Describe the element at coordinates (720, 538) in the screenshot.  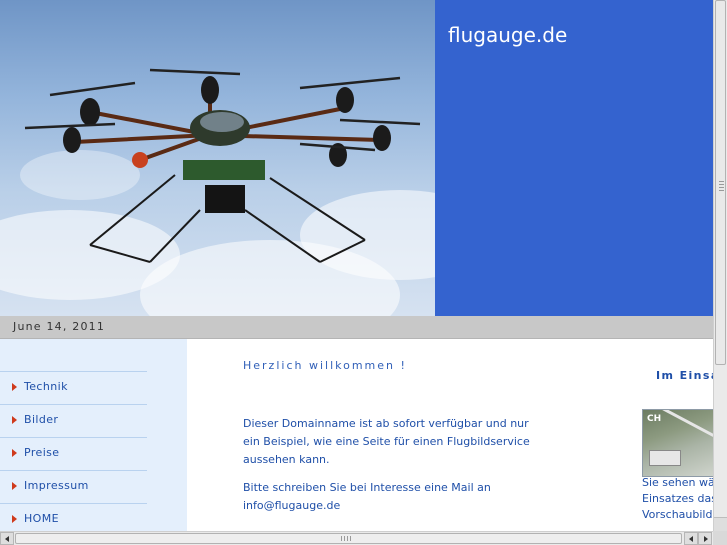
I see `scrollbar-corner` at that location.